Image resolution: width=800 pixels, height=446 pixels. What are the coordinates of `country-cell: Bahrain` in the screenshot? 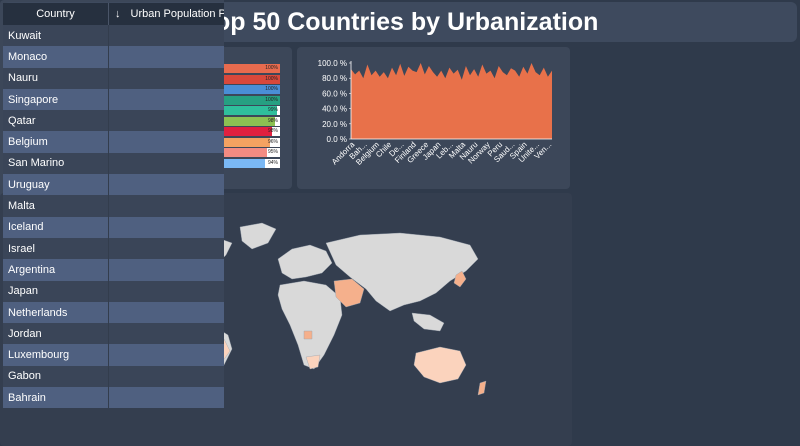 It's located at (56, 398).